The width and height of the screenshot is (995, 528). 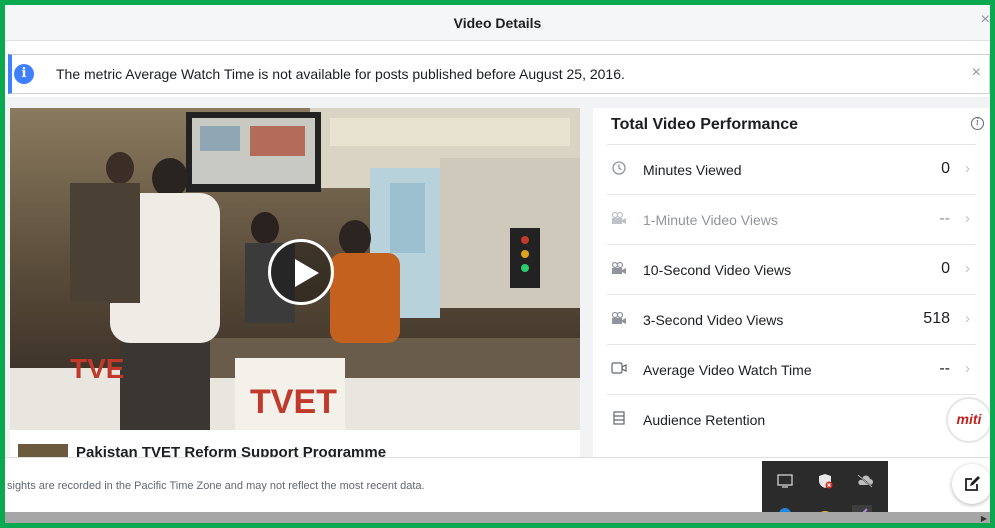 What do you see at coordinates (865, 482) in the screenshot?
I see `cloud-offline-icon` at bounding box center [865, 482].